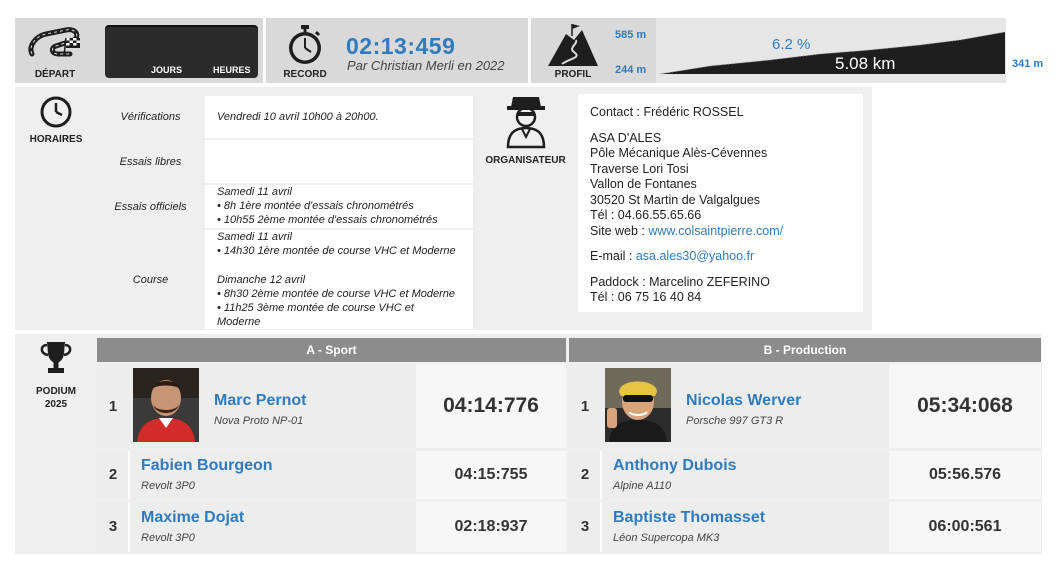 This screenshot has height=567, width=1056. Describe the element at coordinates (331, 350) in the screenshot. I see `category-header-a: A - Sport` at that location.